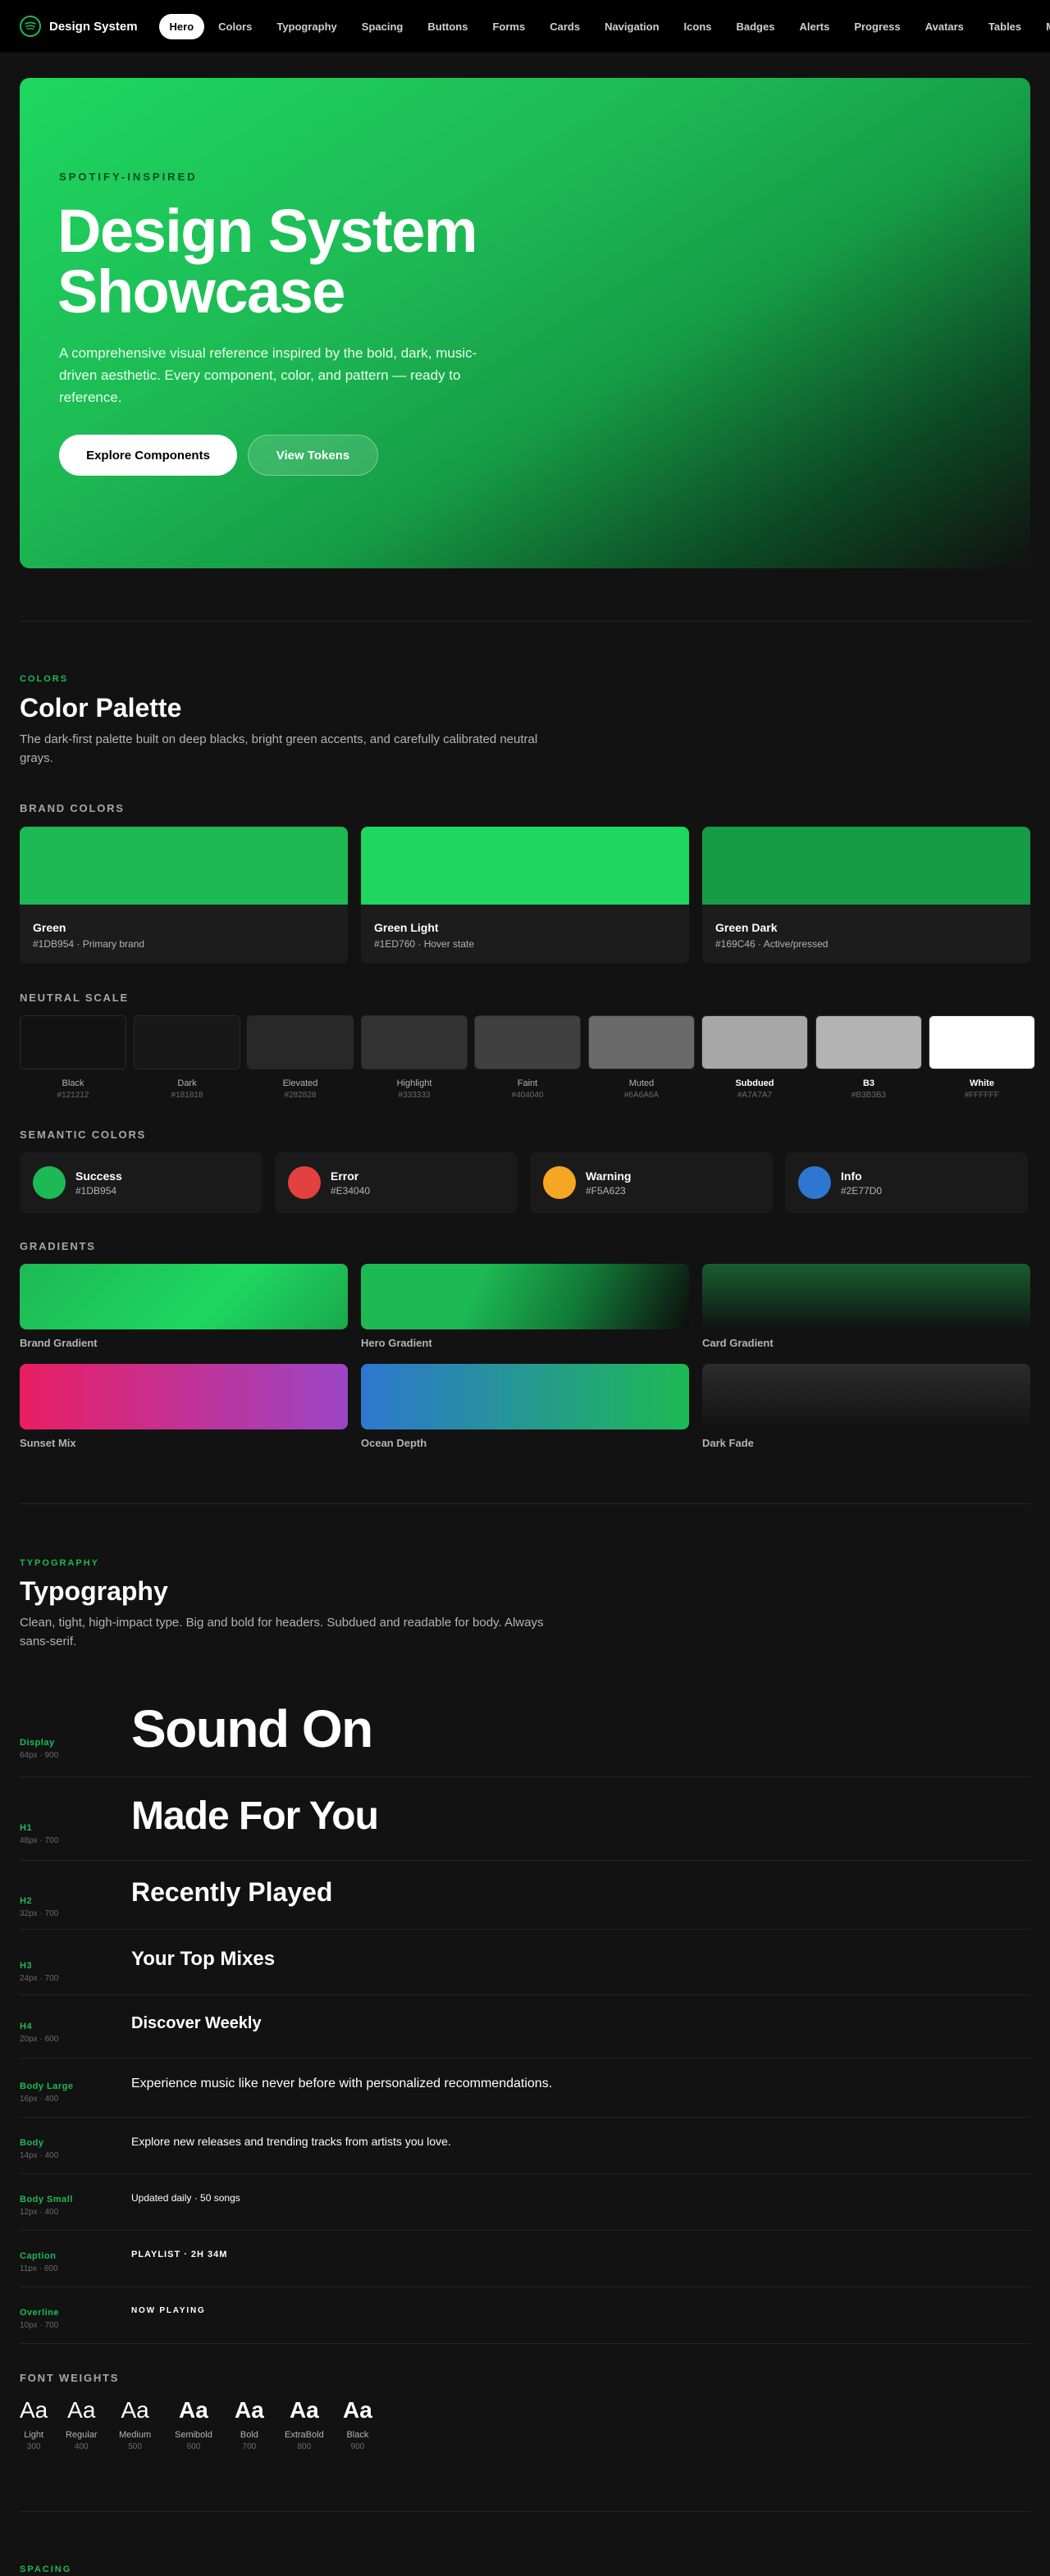 The width and height of the screenshot is (1050, 2576). What do you see at coordinates (525, 1819) in the screenshot?
I see `type-scale-row: H1 48px · 700 Made For You` at bounding box center [525, 1819].